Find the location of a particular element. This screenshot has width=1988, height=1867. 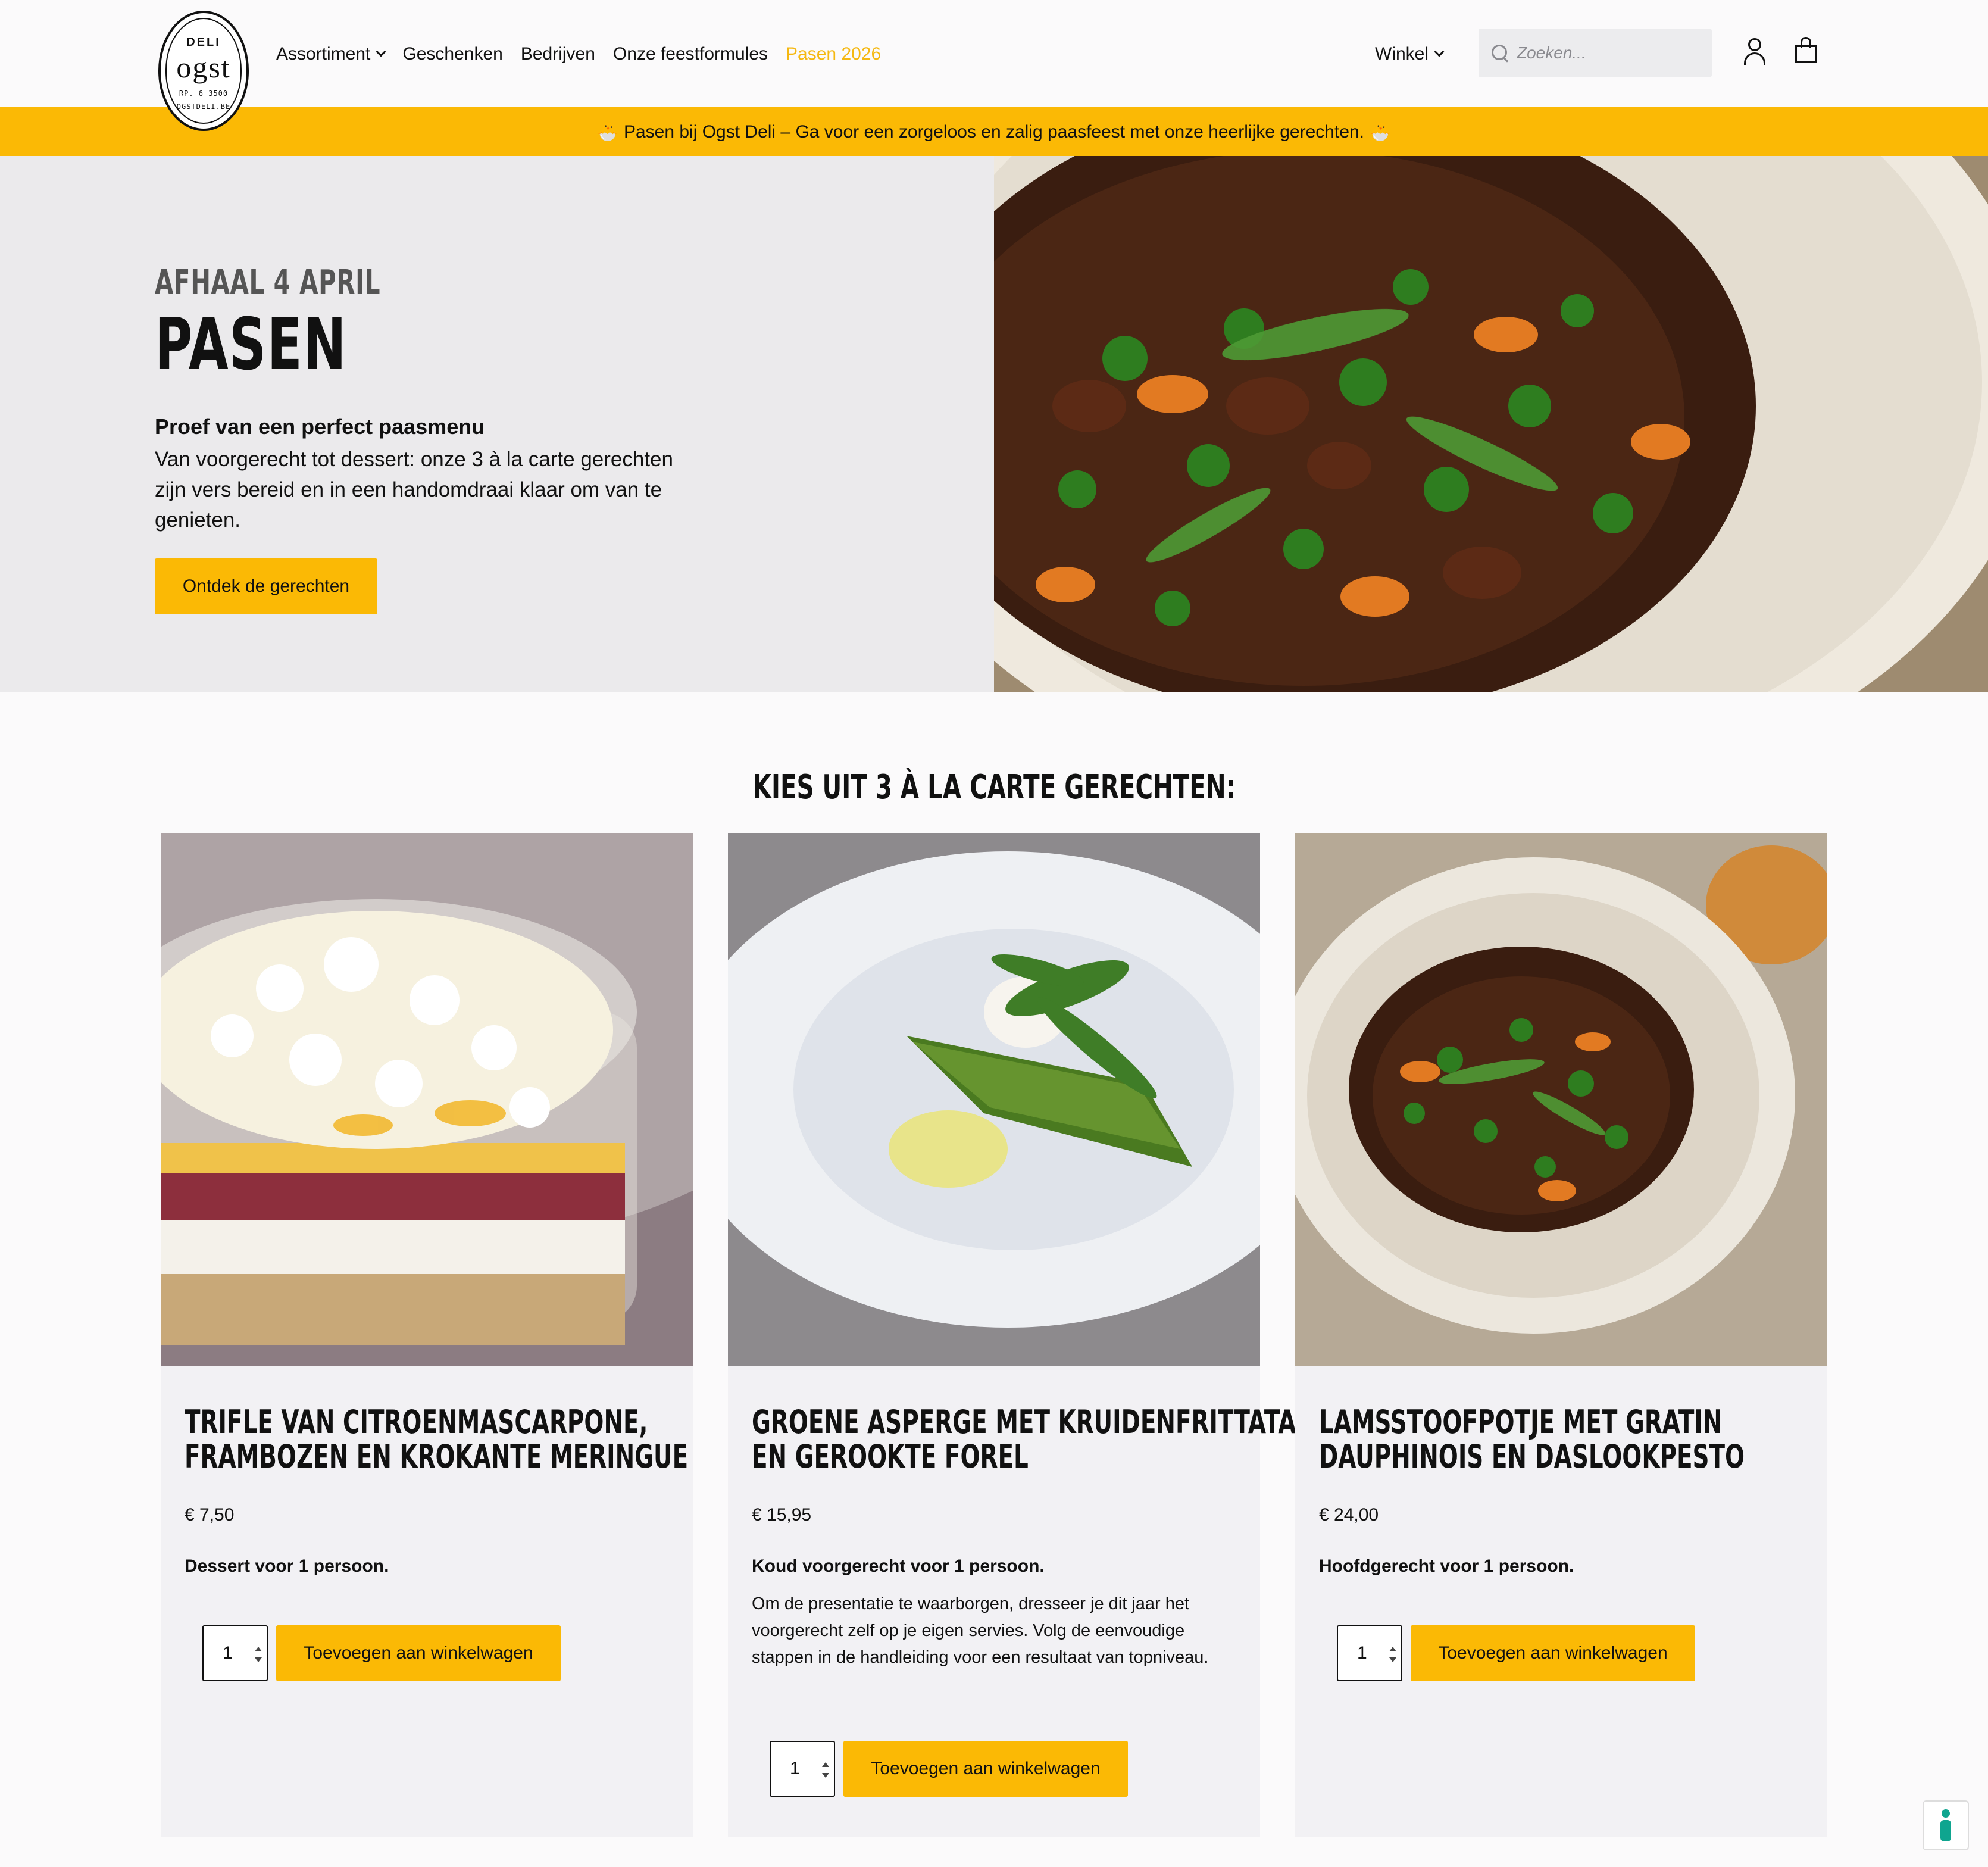

nav-label-assortiment: Assortiment is located at coordinates (323, 54).